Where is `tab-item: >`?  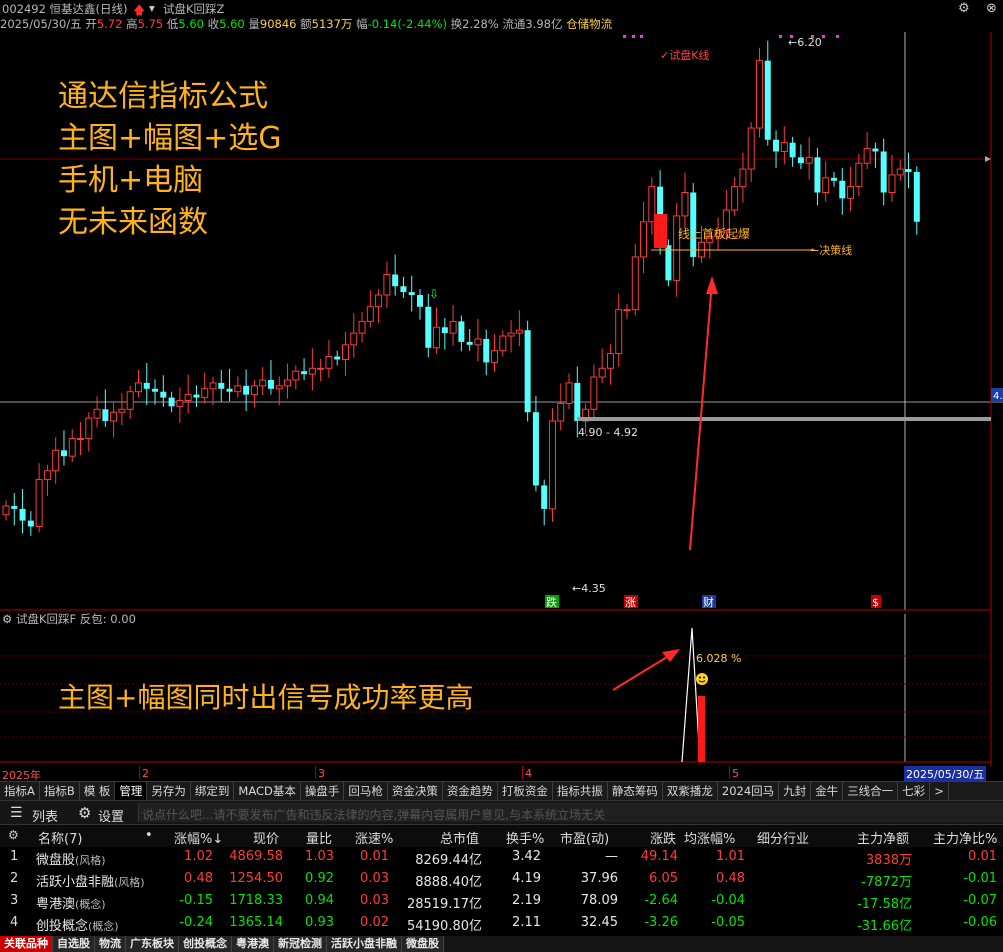
tab-item: > is located at coordinates (939, 791).